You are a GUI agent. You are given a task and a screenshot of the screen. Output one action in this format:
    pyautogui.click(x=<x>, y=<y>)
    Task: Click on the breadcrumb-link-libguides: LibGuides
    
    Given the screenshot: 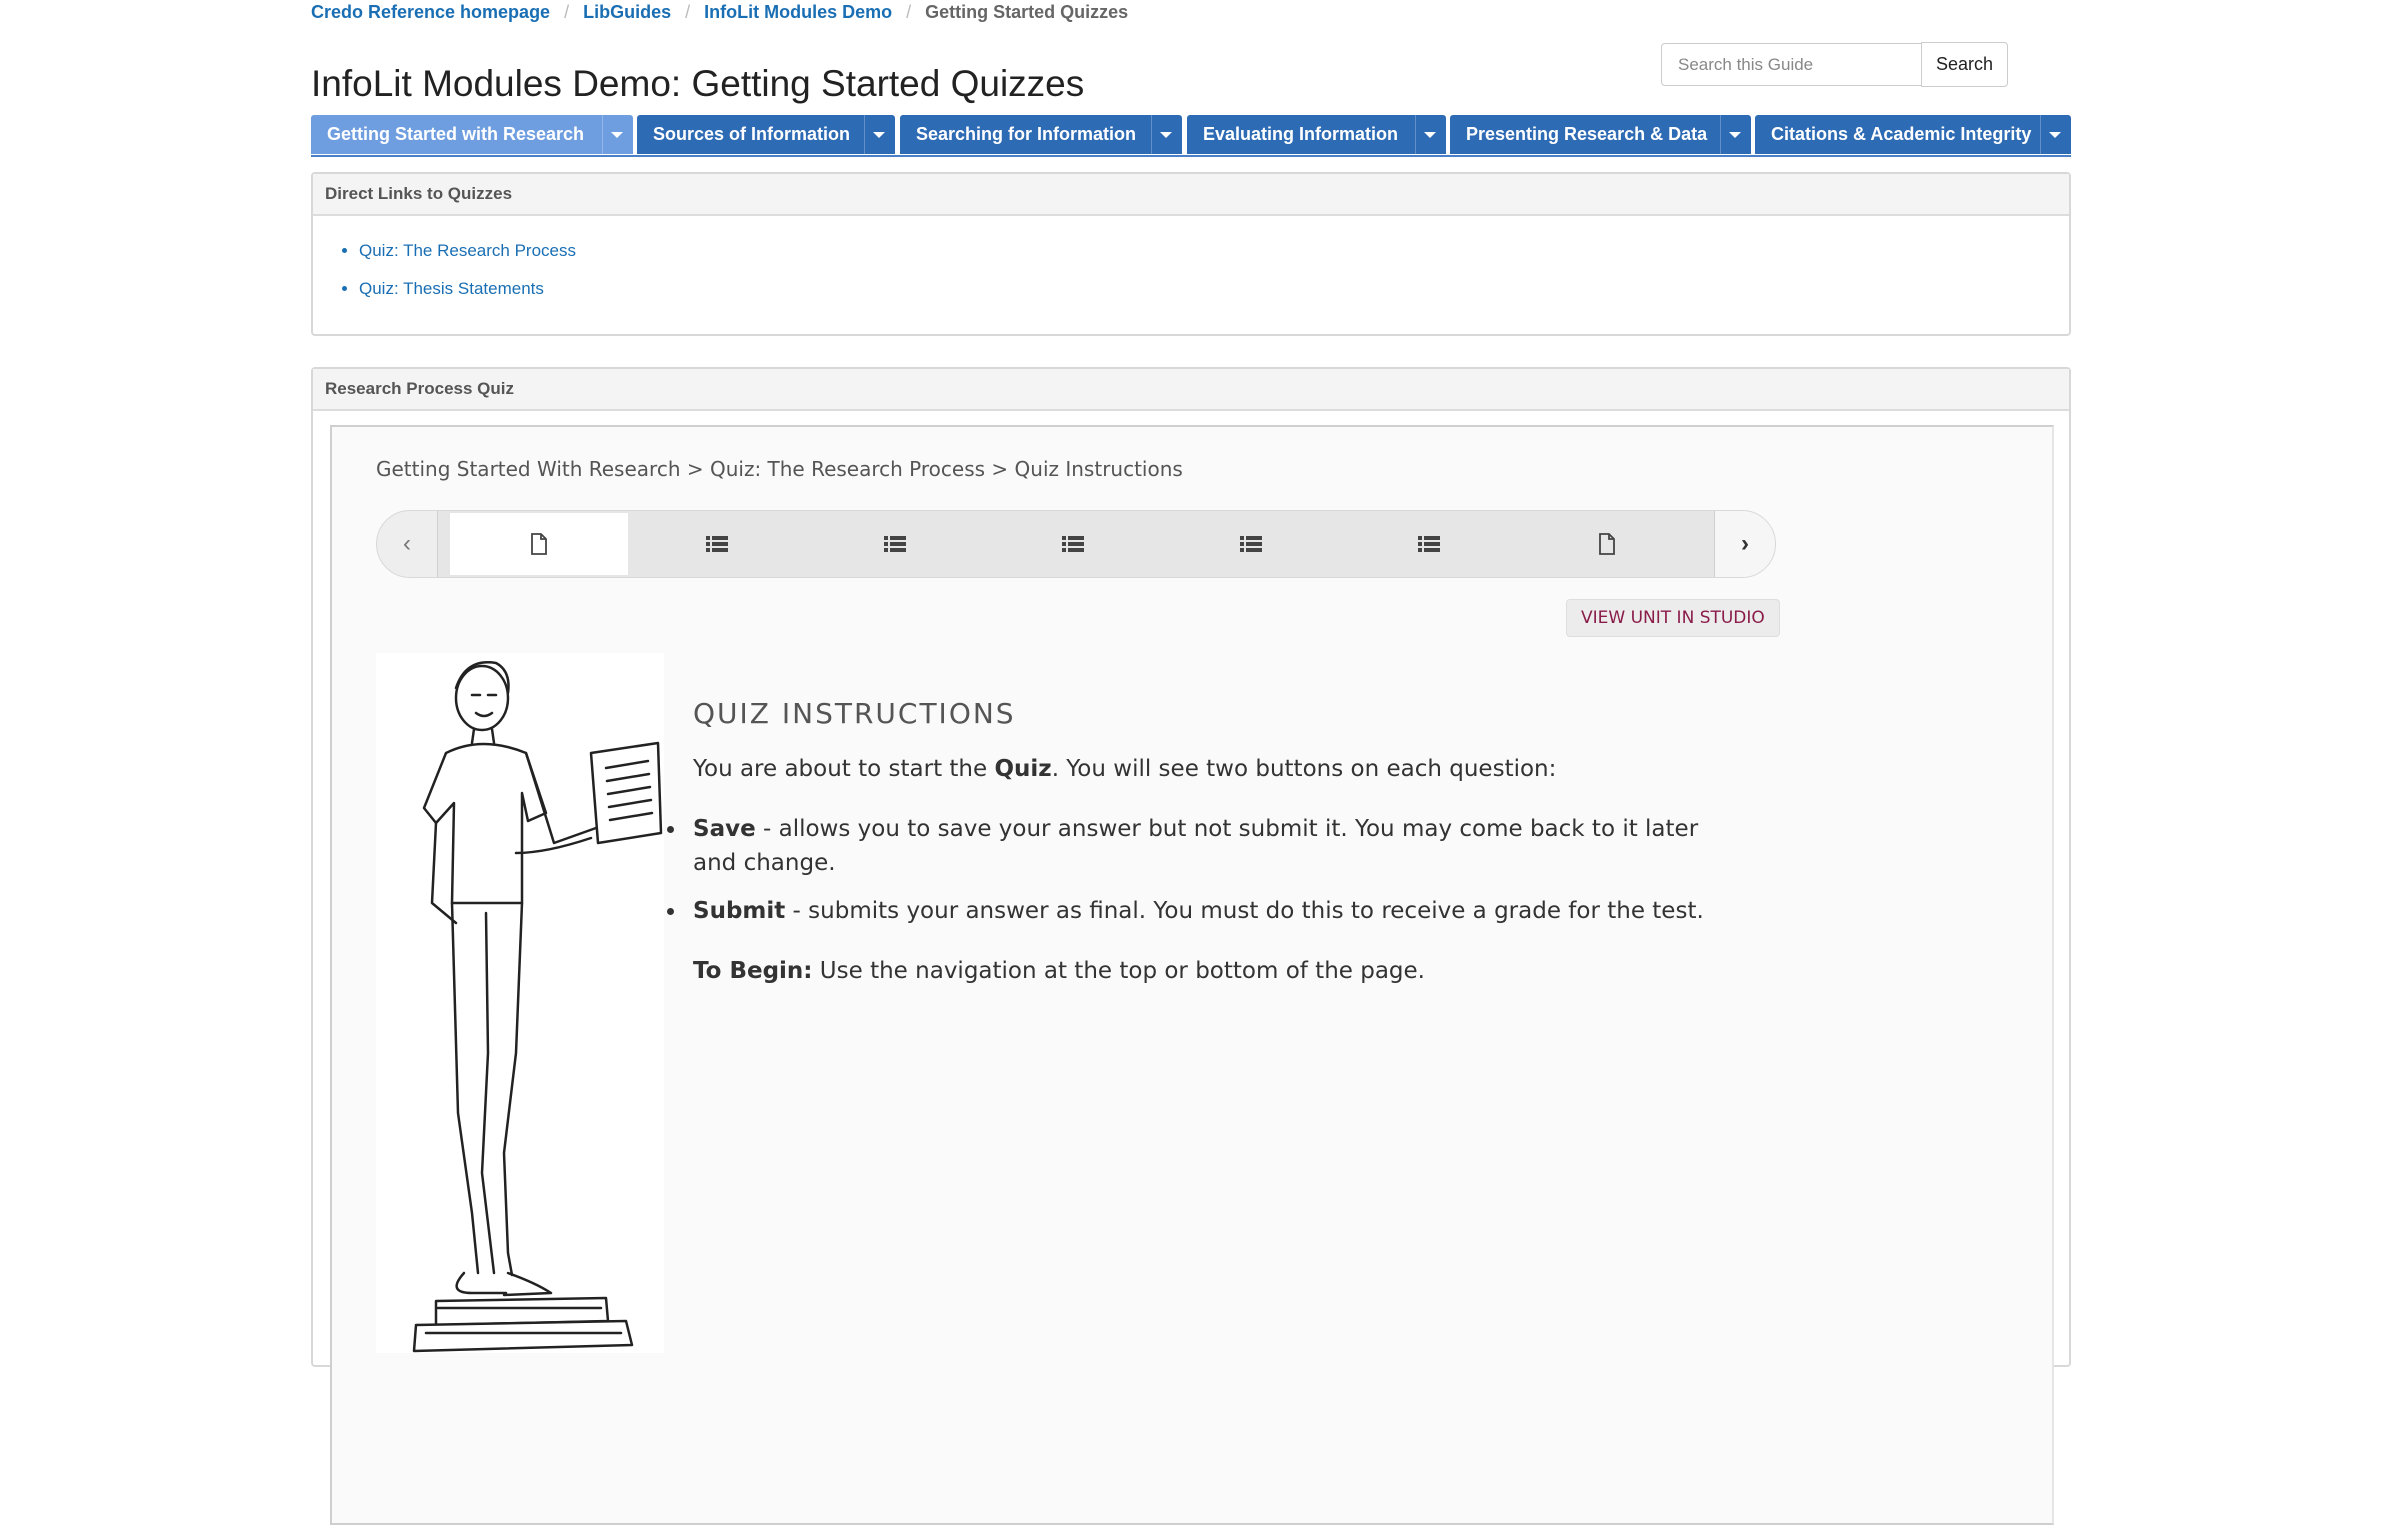 What is the action you would take?
    pyautogui.click(x=627, y=12)
    